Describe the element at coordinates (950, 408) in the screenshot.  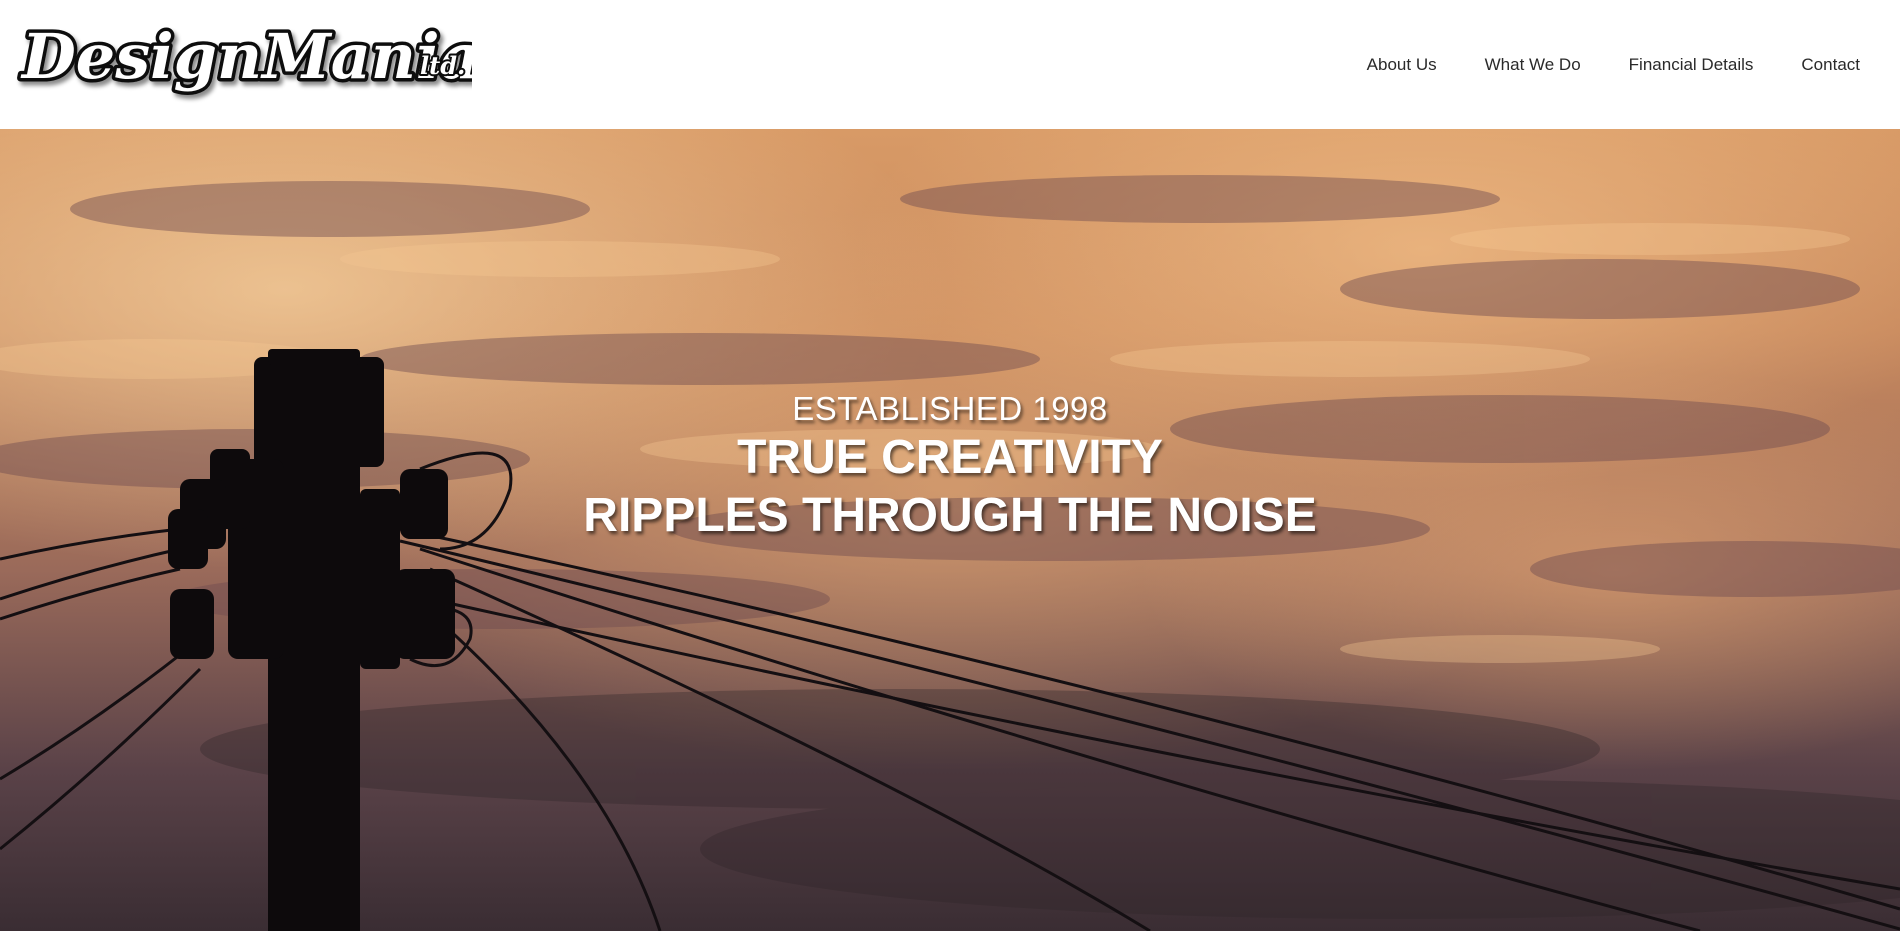
I see `hero-eyebrow: ESTABLISHED 1998` at that location.